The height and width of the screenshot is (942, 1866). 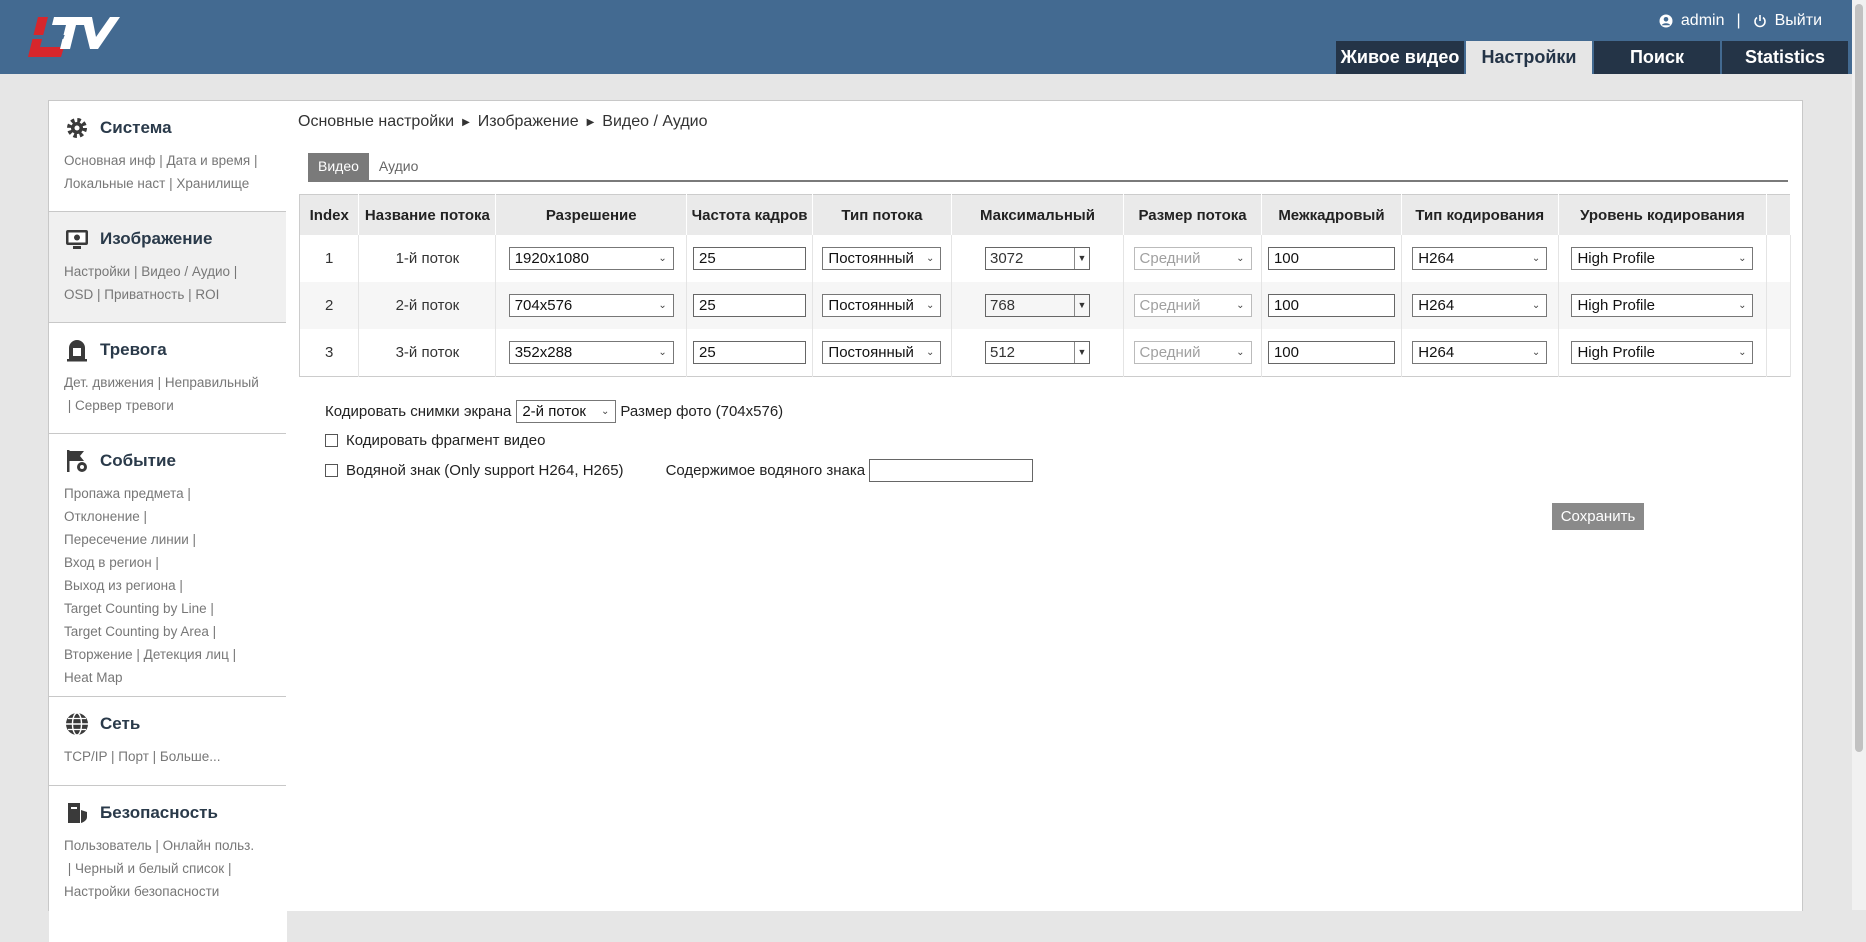 I want to click on encode-fragment-checkbox, so click(x=331, y=440).